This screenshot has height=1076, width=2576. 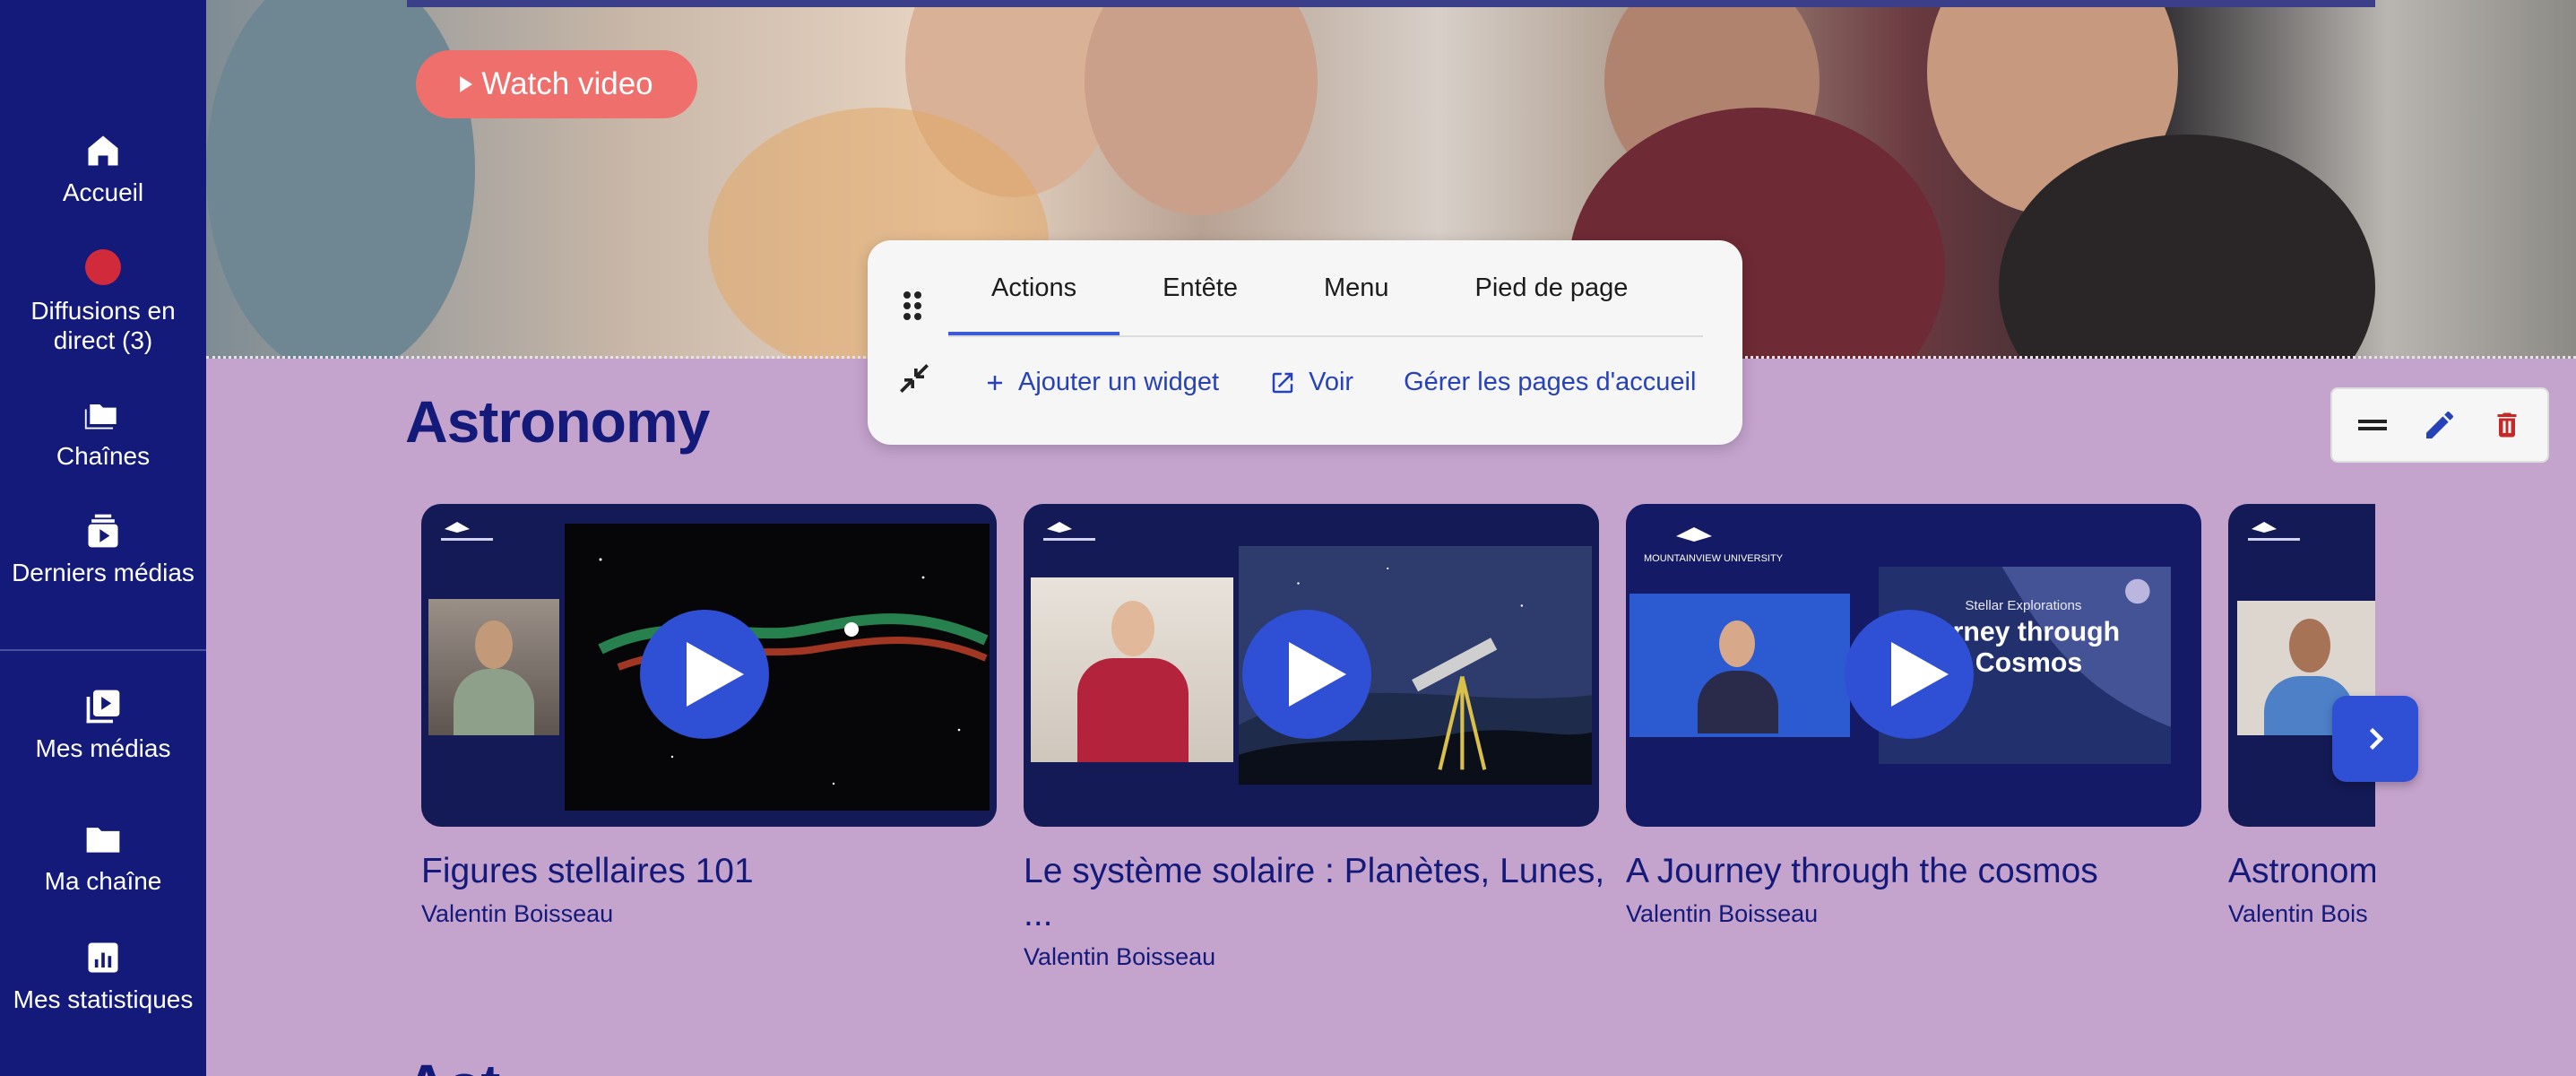 What do you see at coordinates (912, 306) in the screenshot?
I see `drag-handle-icon` at bounding box center [912, 306].